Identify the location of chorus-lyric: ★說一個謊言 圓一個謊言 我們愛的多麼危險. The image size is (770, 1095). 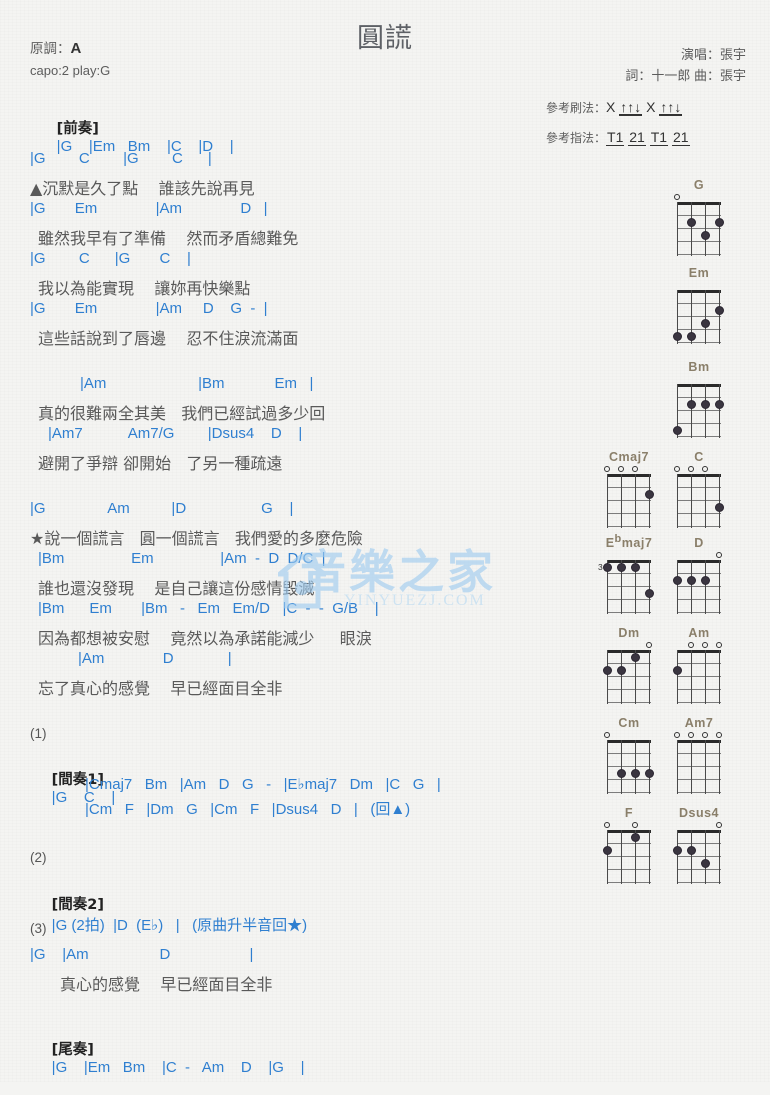
(196, 538).